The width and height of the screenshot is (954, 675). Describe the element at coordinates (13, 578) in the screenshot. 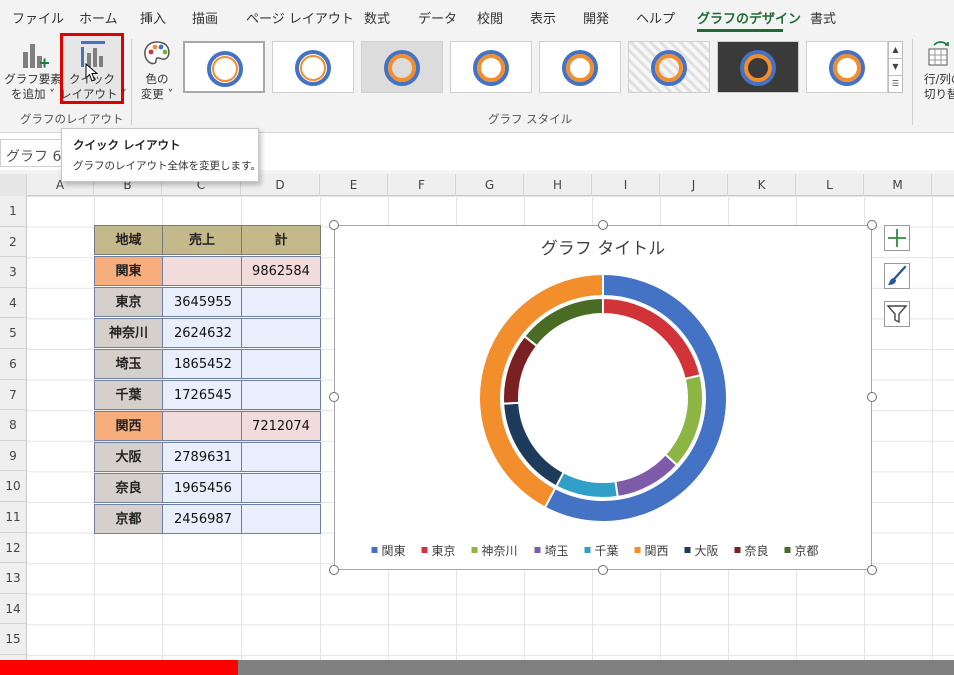

I see `row-header-13: 13` at that location.